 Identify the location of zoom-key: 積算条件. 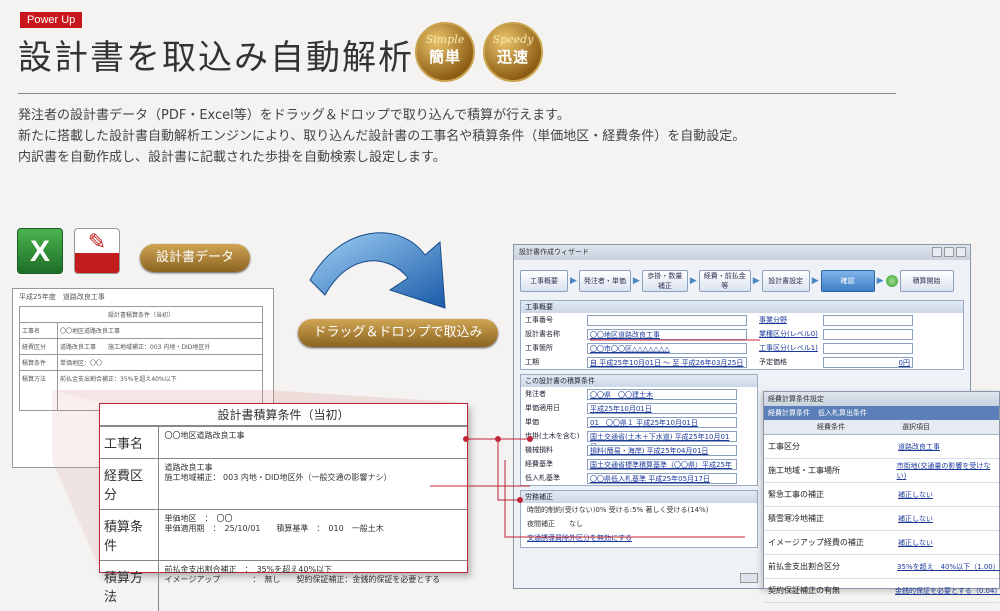
(129, 535).